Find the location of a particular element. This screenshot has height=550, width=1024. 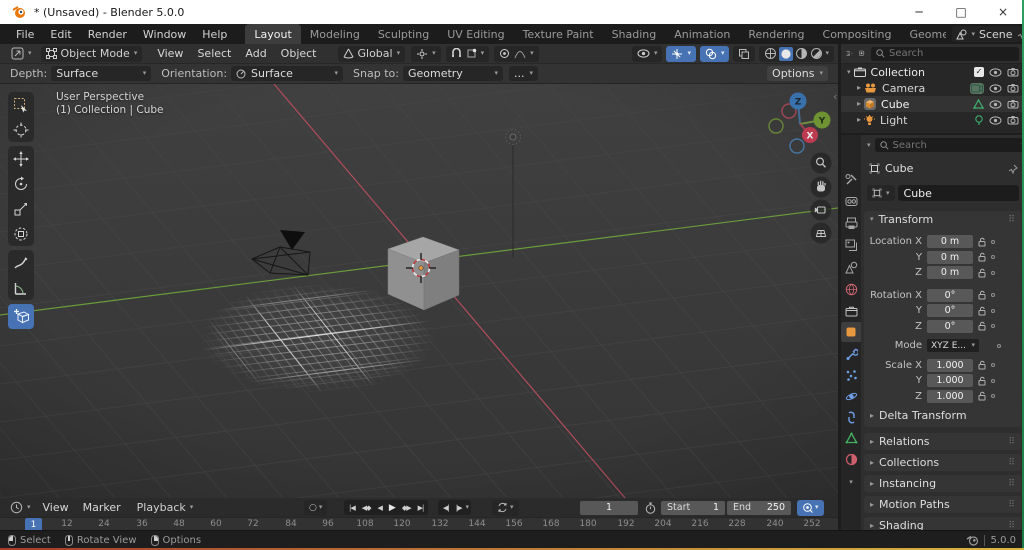

rotation-z-field: 0° is located at coordinates (950, 326).